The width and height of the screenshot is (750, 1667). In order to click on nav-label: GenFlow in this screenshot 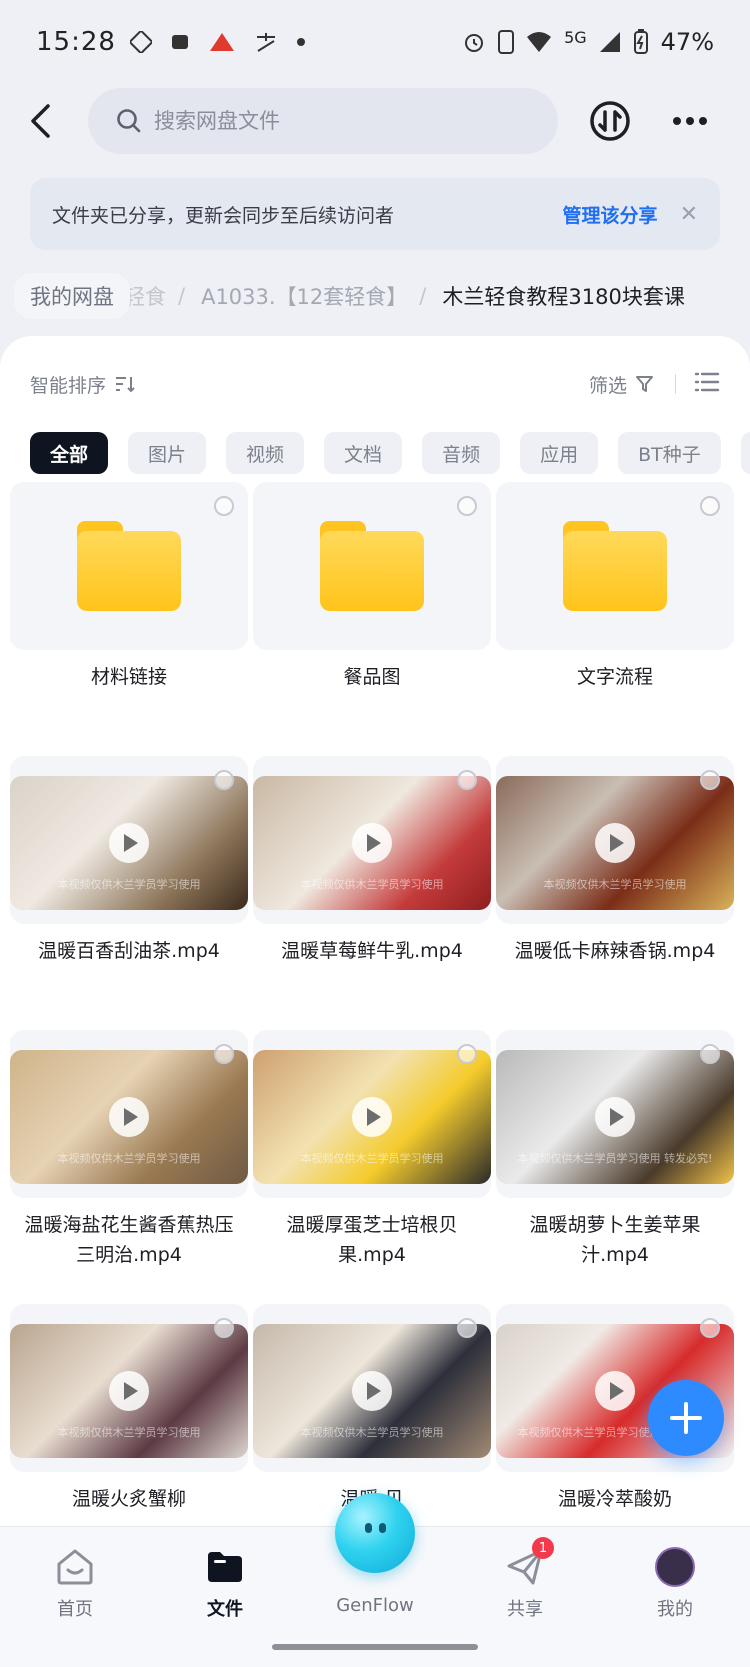, I will do `click(375, 1605)`.